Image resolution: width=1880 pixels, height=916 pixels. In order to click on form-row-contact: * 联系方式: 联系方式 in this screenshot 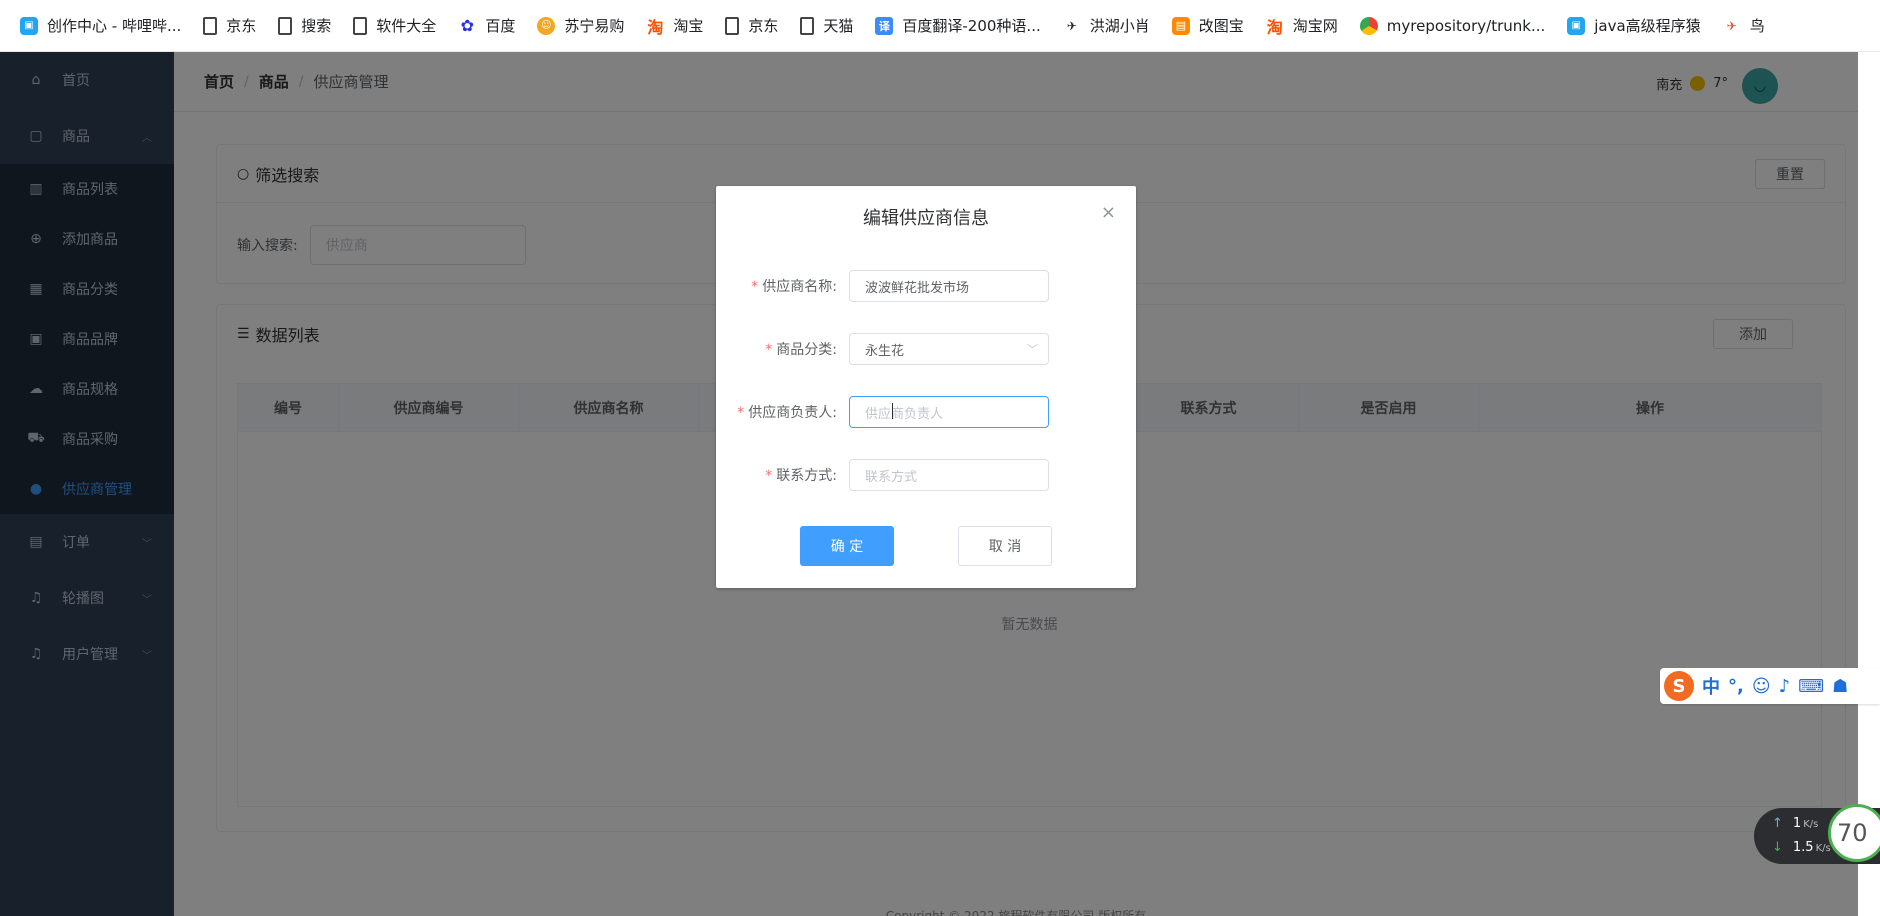, I will do `click(926, 475)`.